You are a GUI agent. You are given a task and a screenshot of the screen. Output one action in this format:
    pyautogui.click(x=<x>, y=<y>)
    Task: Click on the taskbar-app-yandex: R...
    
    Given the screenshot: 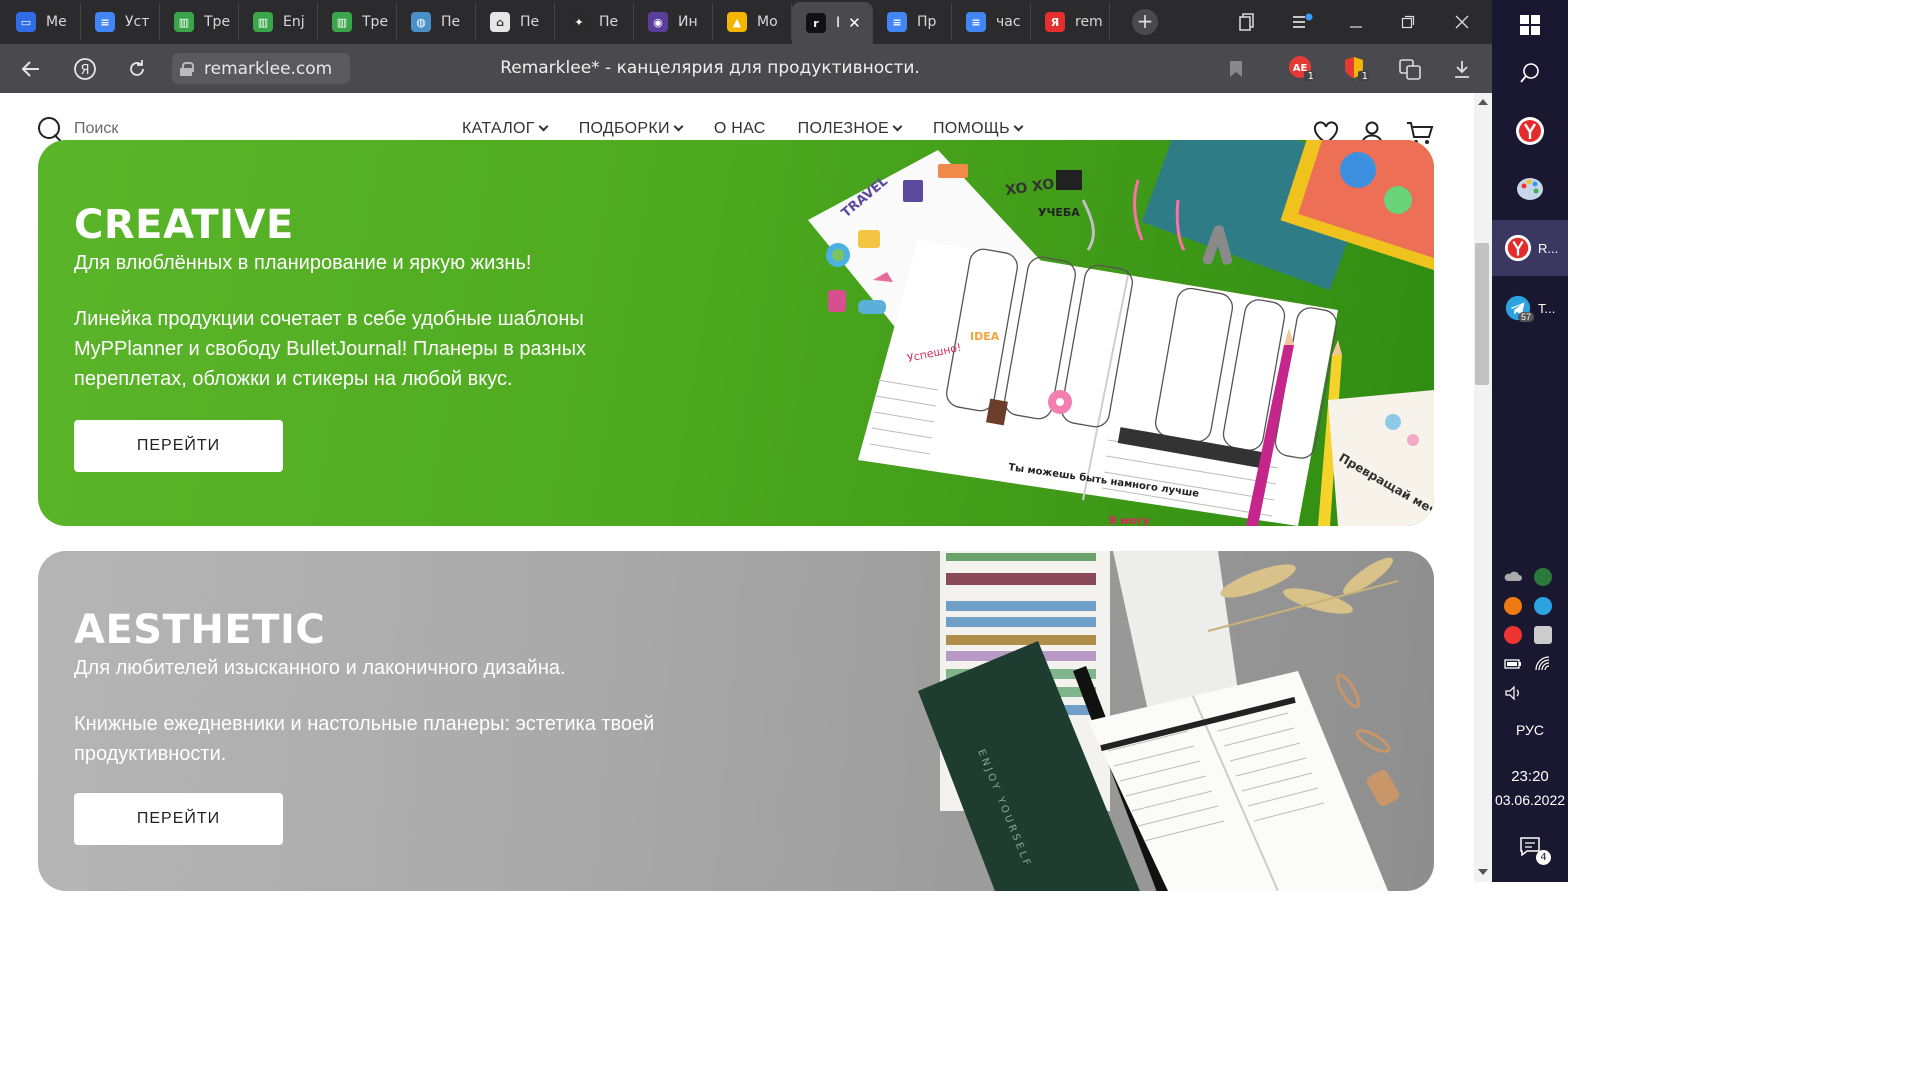 What is the action you would take?
    pyautogui.click(x=1530, y=248)
    